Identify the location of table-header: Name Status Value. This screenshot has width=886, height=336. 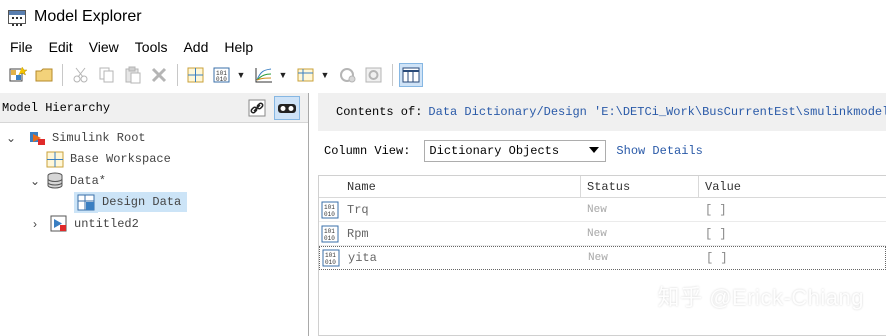
(602, 186).